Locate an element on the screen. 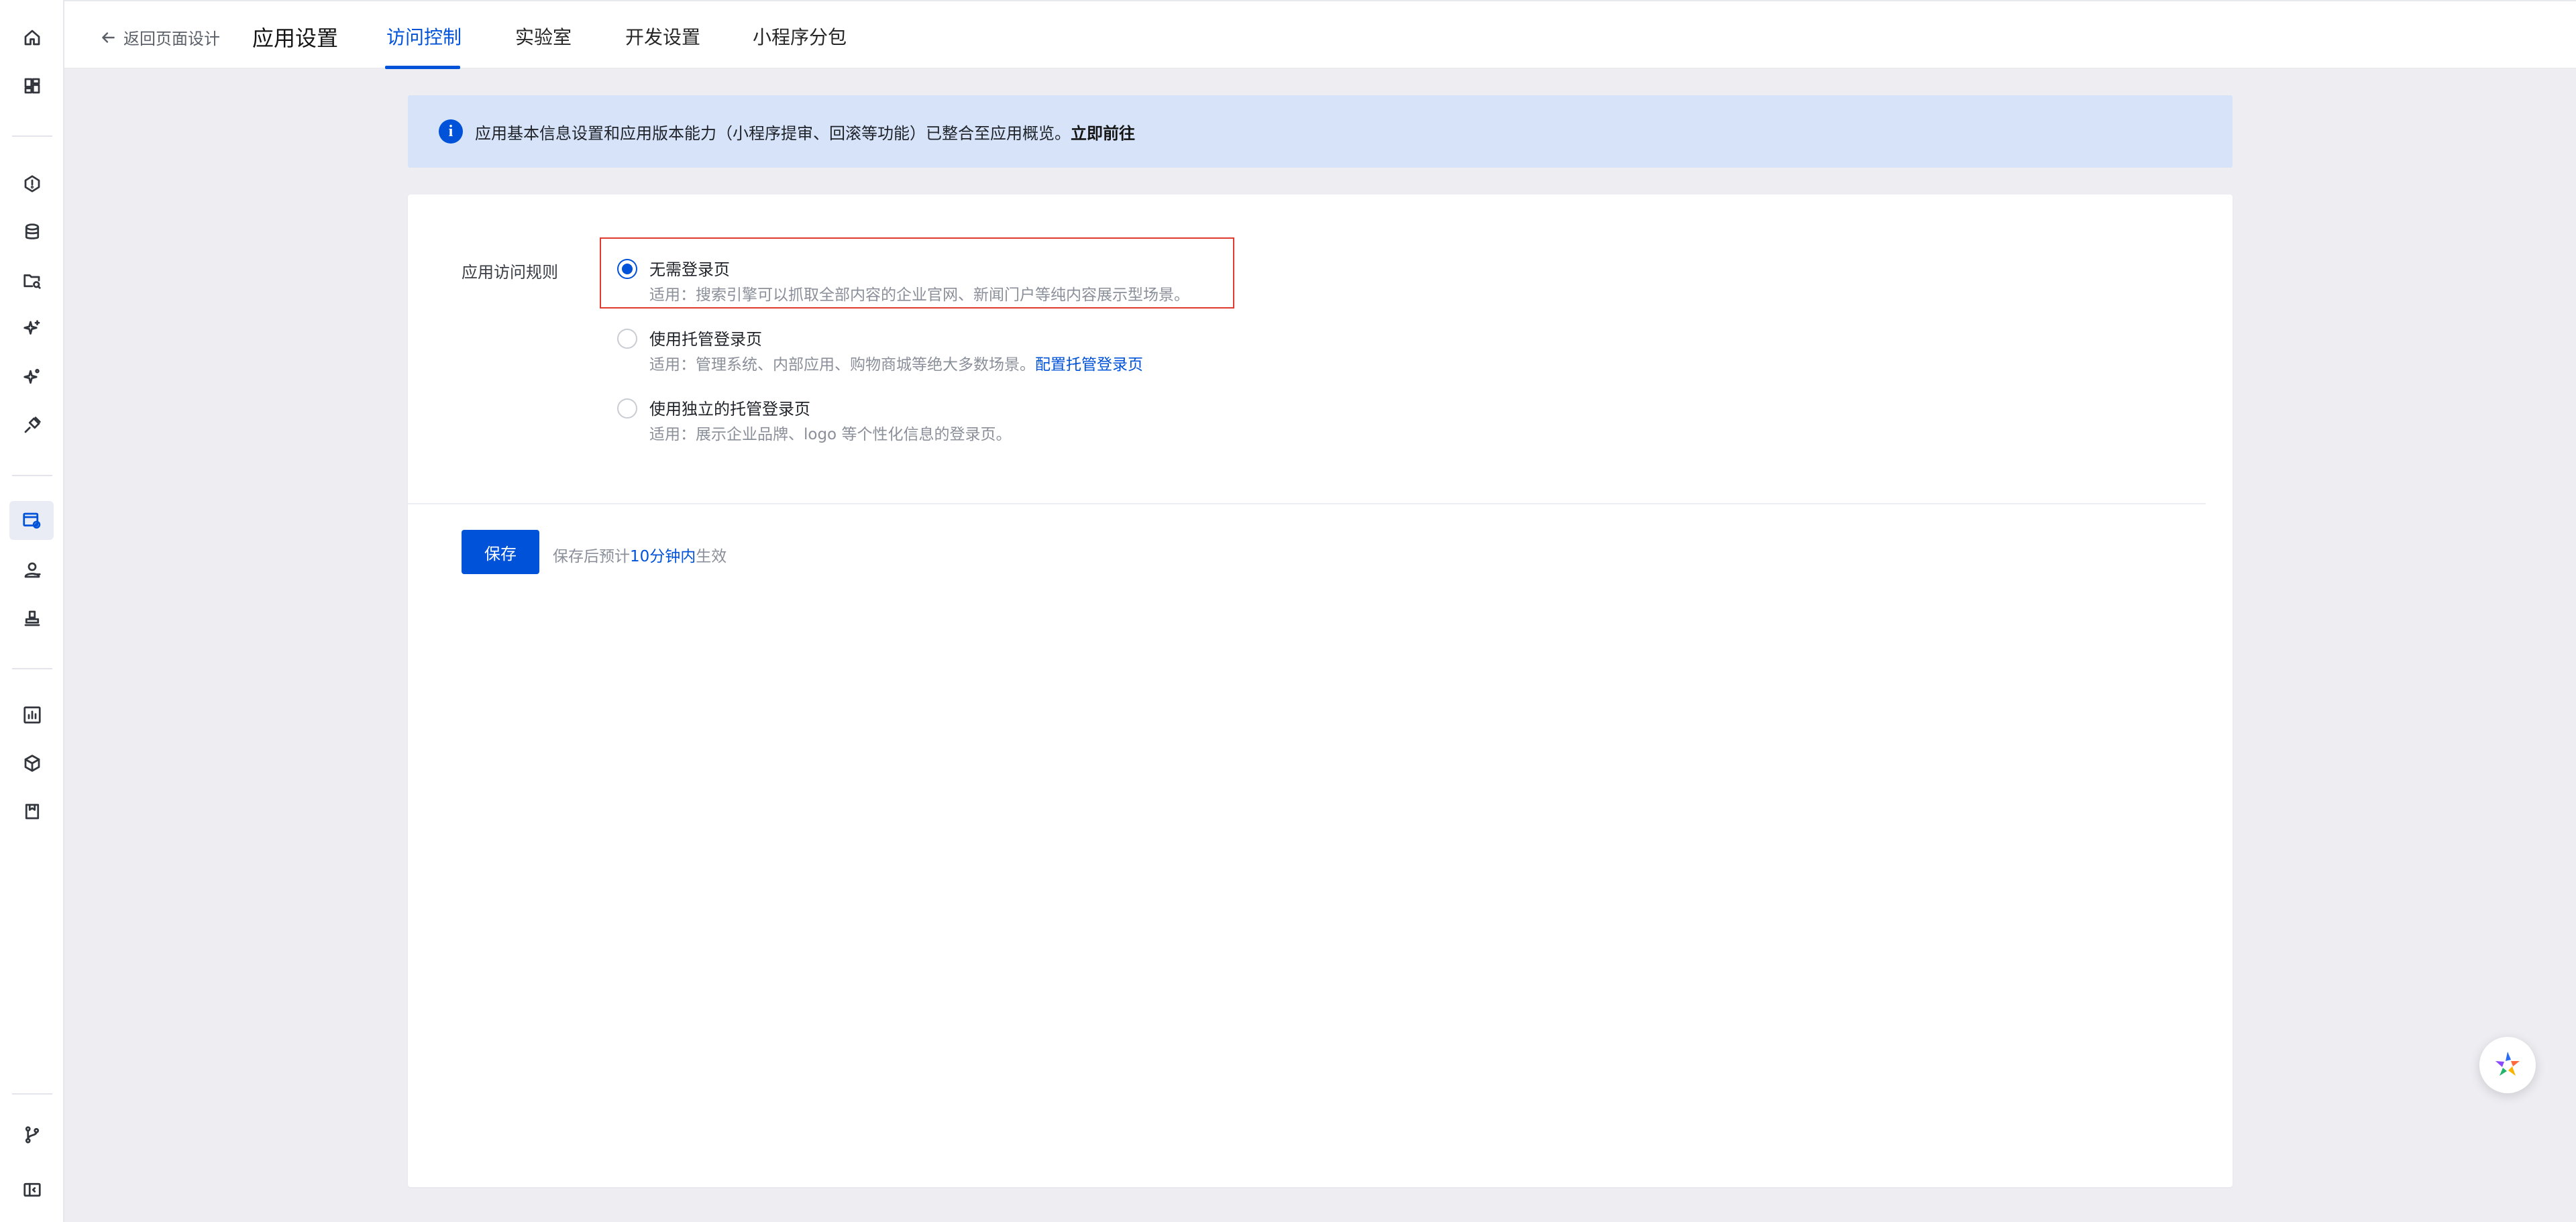 The width and height of the screenshot is (2576, 1222). sparkle-icon is located at coordinates (32, 329).